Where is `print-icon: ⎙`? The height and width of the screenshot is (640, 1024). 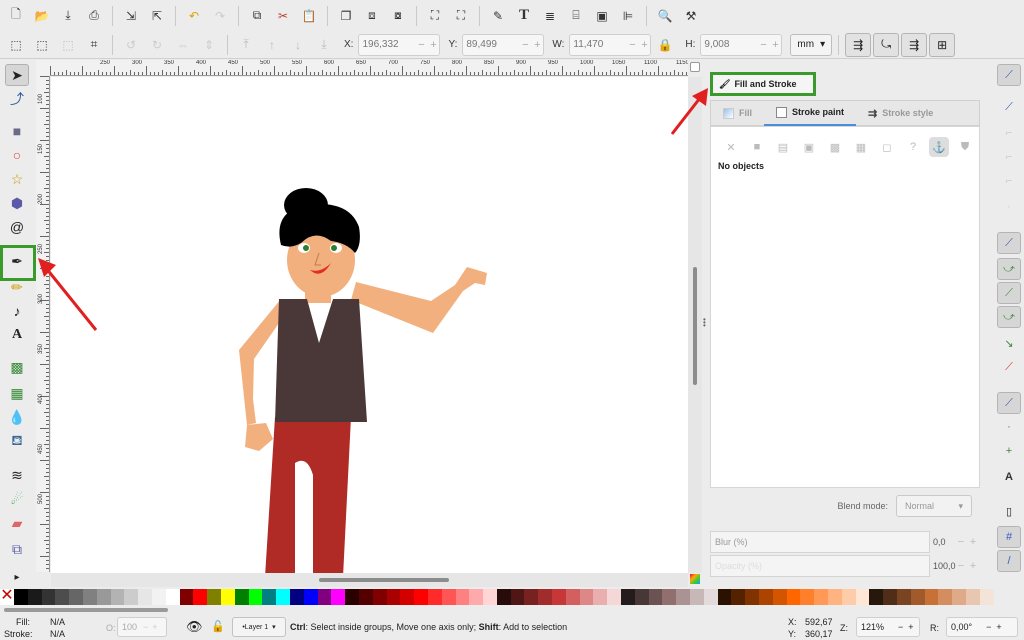
print-icon: ⎙ is located at coordinates (94, 16).